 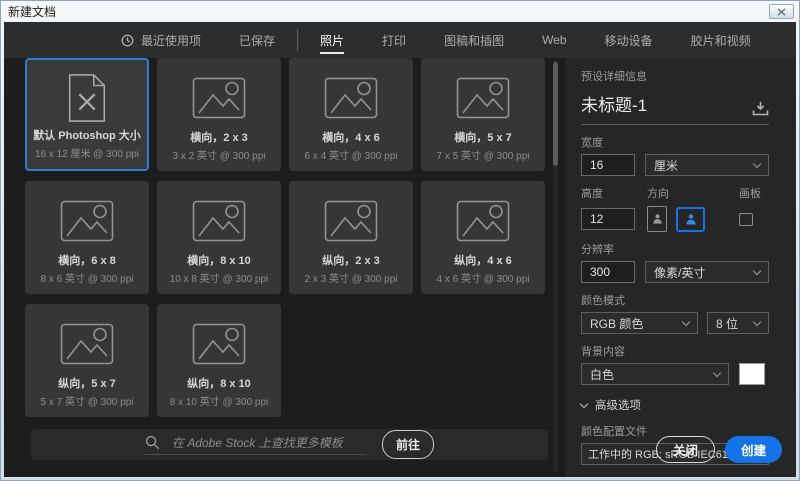 What do you see at coordinates (87, 154) in the screenshot?
I see `preset-subtitle: 16 x 12 厘米 @ 300 ppi` at bounding box center [87, 154].